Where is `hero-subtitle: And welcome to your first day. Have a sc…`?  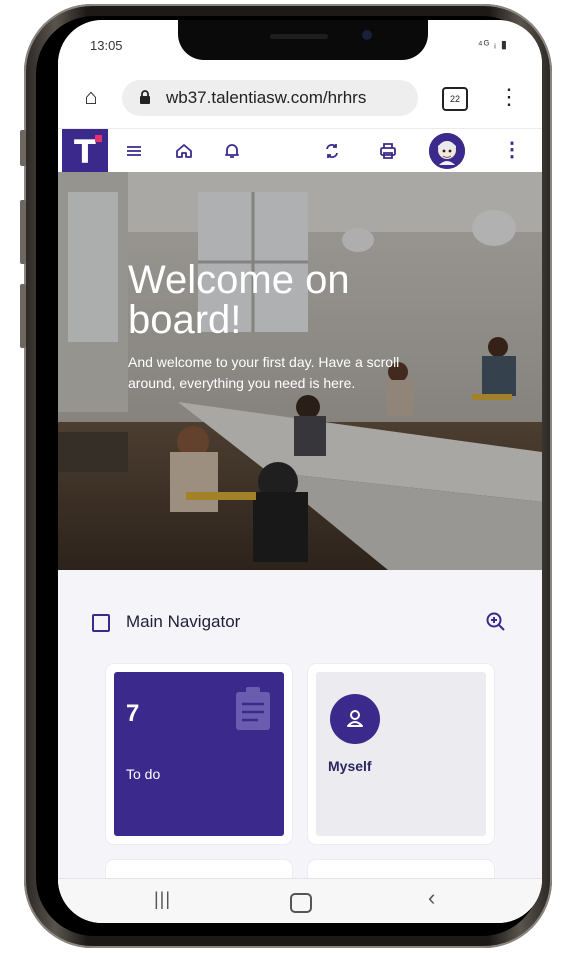 hero-subtitle: And welcome to your first day. Have a sc… is located at coordinates (264, 372).